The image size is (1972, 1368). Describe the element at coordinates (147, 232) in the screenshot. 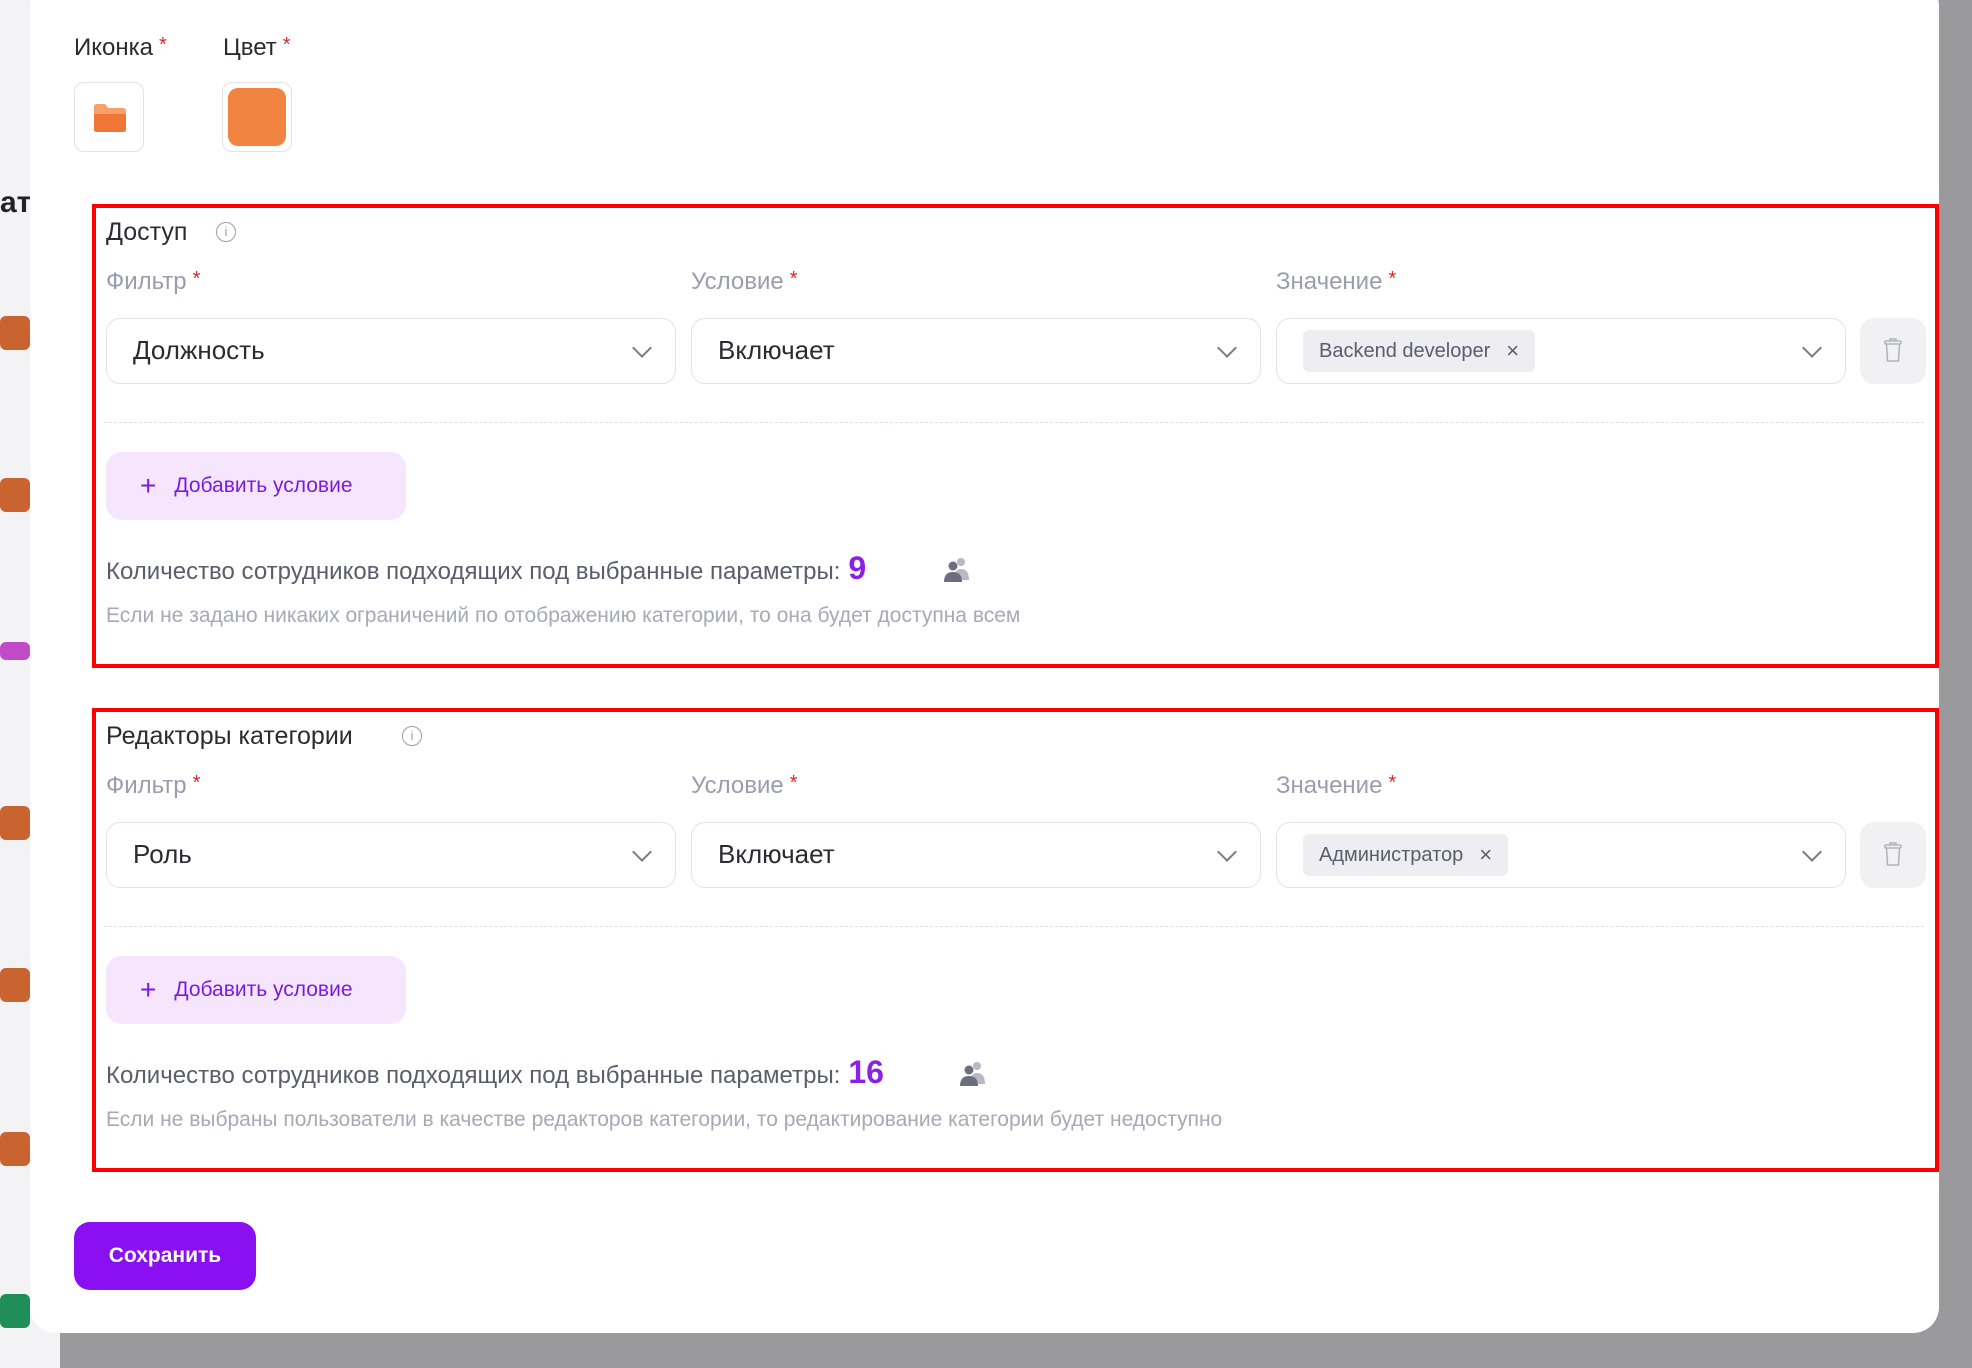

I see `access-title: Доступ` at that location.